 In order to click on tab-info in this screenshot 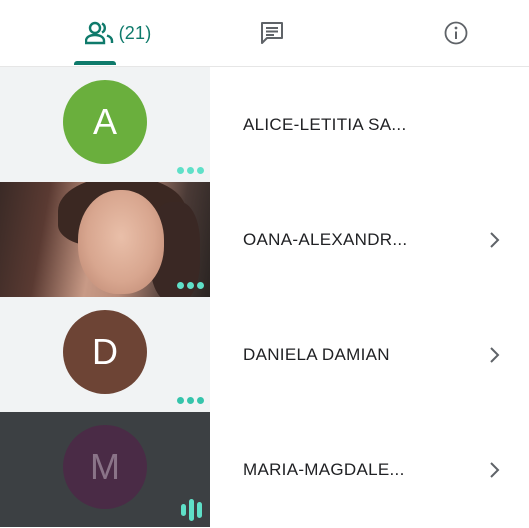, I will do `click(456, 33)`.